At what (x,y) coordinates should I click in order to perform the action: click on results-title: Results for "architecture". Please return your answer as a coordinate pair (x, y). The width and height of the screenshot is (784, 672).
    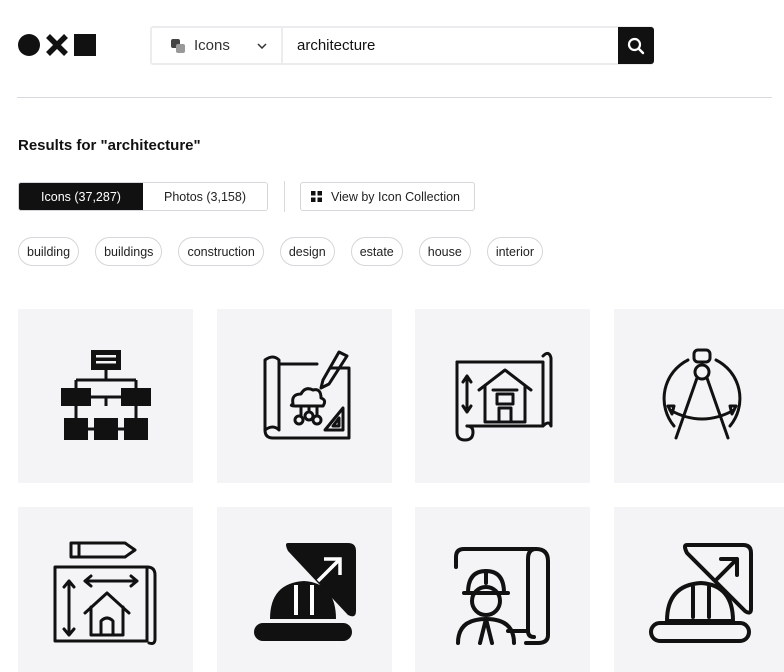
    Looking at the image, I should click on (109, 145).